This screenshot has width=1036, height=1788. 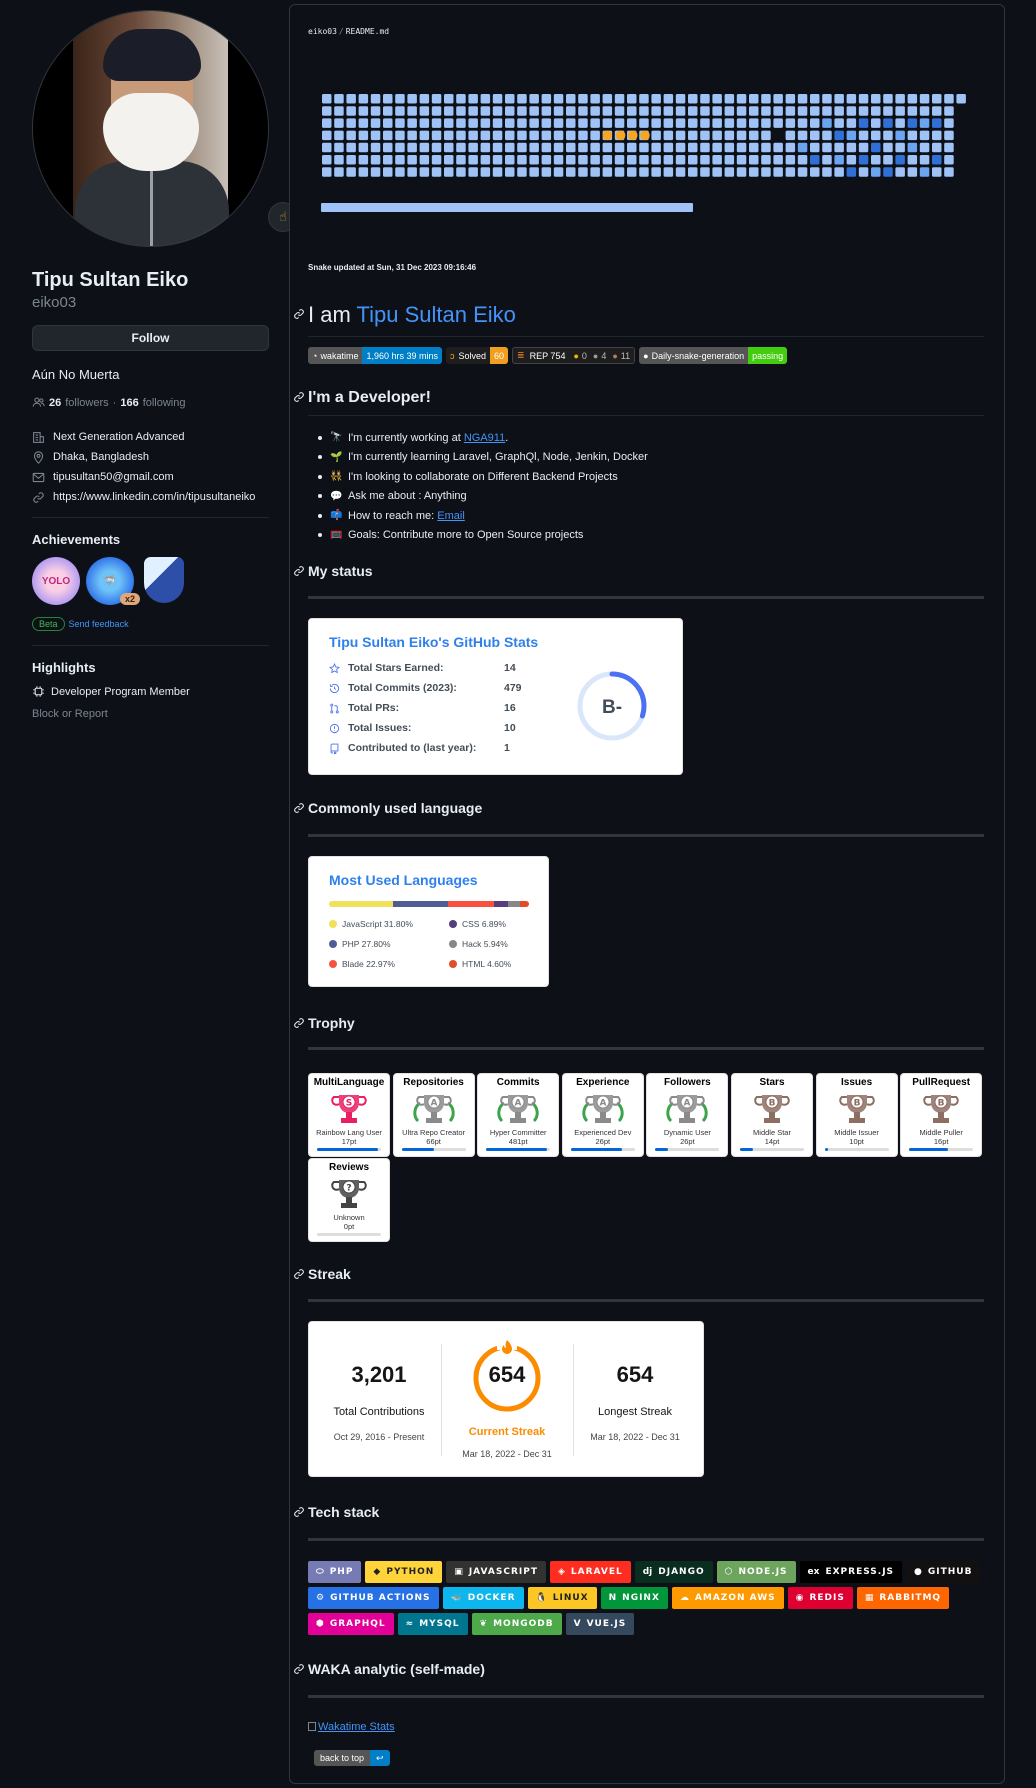 I want to click on achievement-yolo-icon: YOLO, so click(x=56, y=581).